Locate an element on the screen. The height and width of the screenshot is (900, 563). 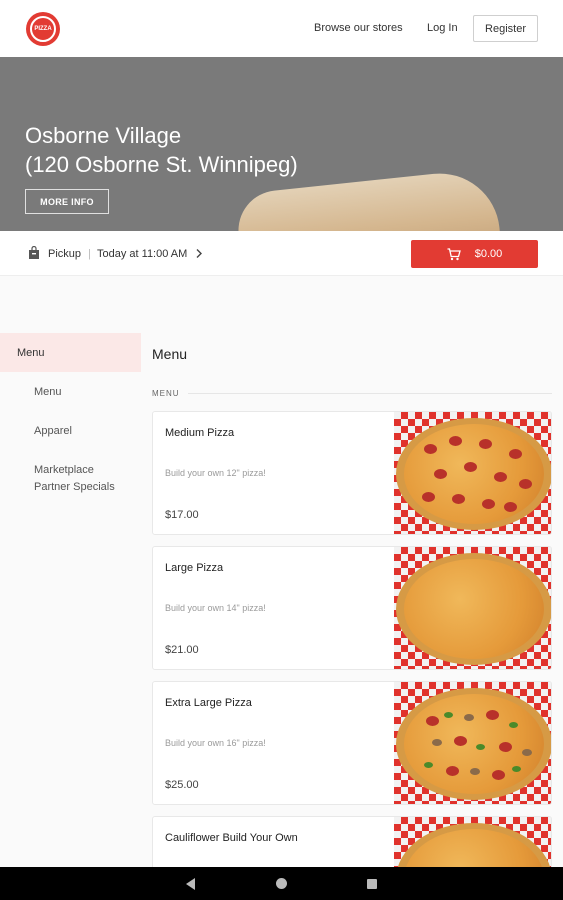
system-navigation-bar is located at coordinates (281, 883).